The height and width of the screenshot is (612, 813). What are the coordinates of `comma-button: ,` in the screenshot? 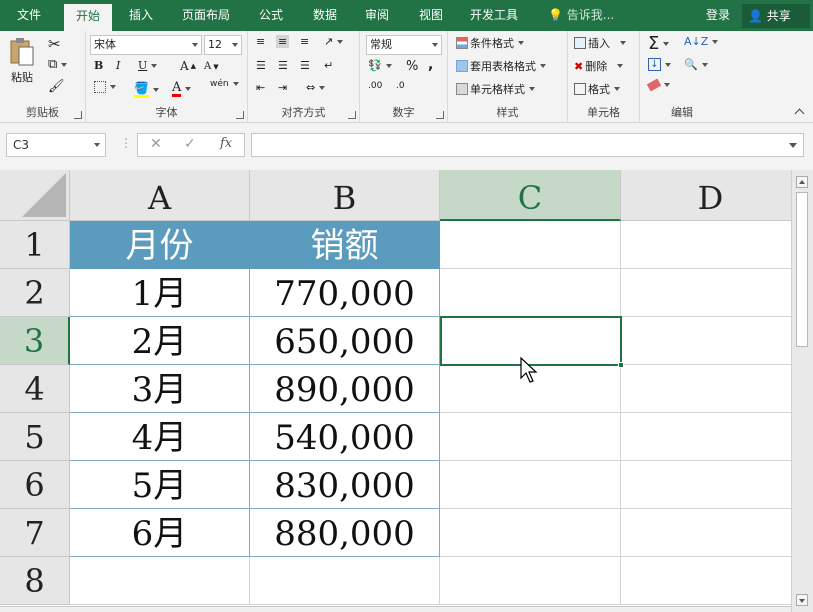 It's located at (430, 65).